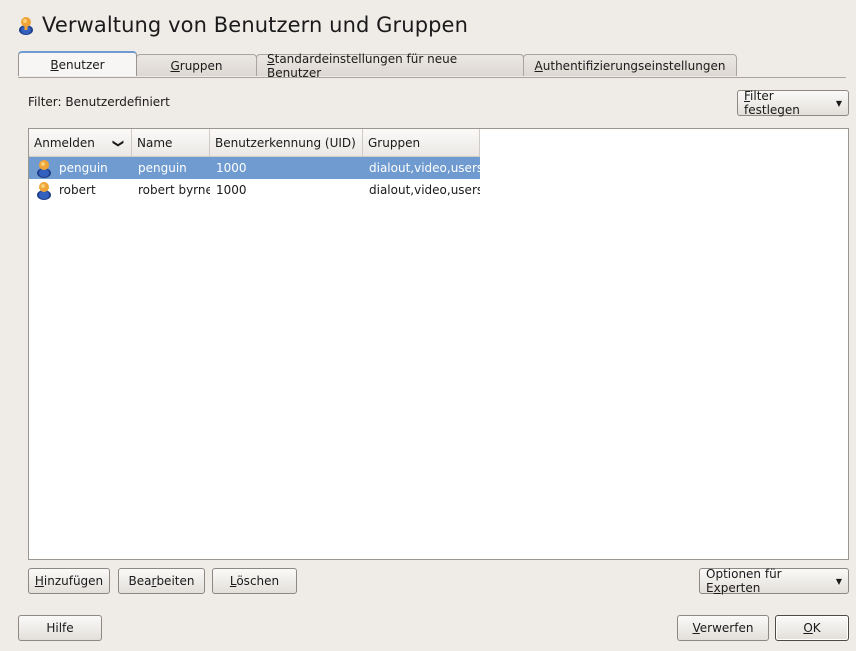  Describe the element at coordinates (255, 25) in the screenshot. I see `page-title: Verwaltung von Benutzern und Gruppen` at that location.